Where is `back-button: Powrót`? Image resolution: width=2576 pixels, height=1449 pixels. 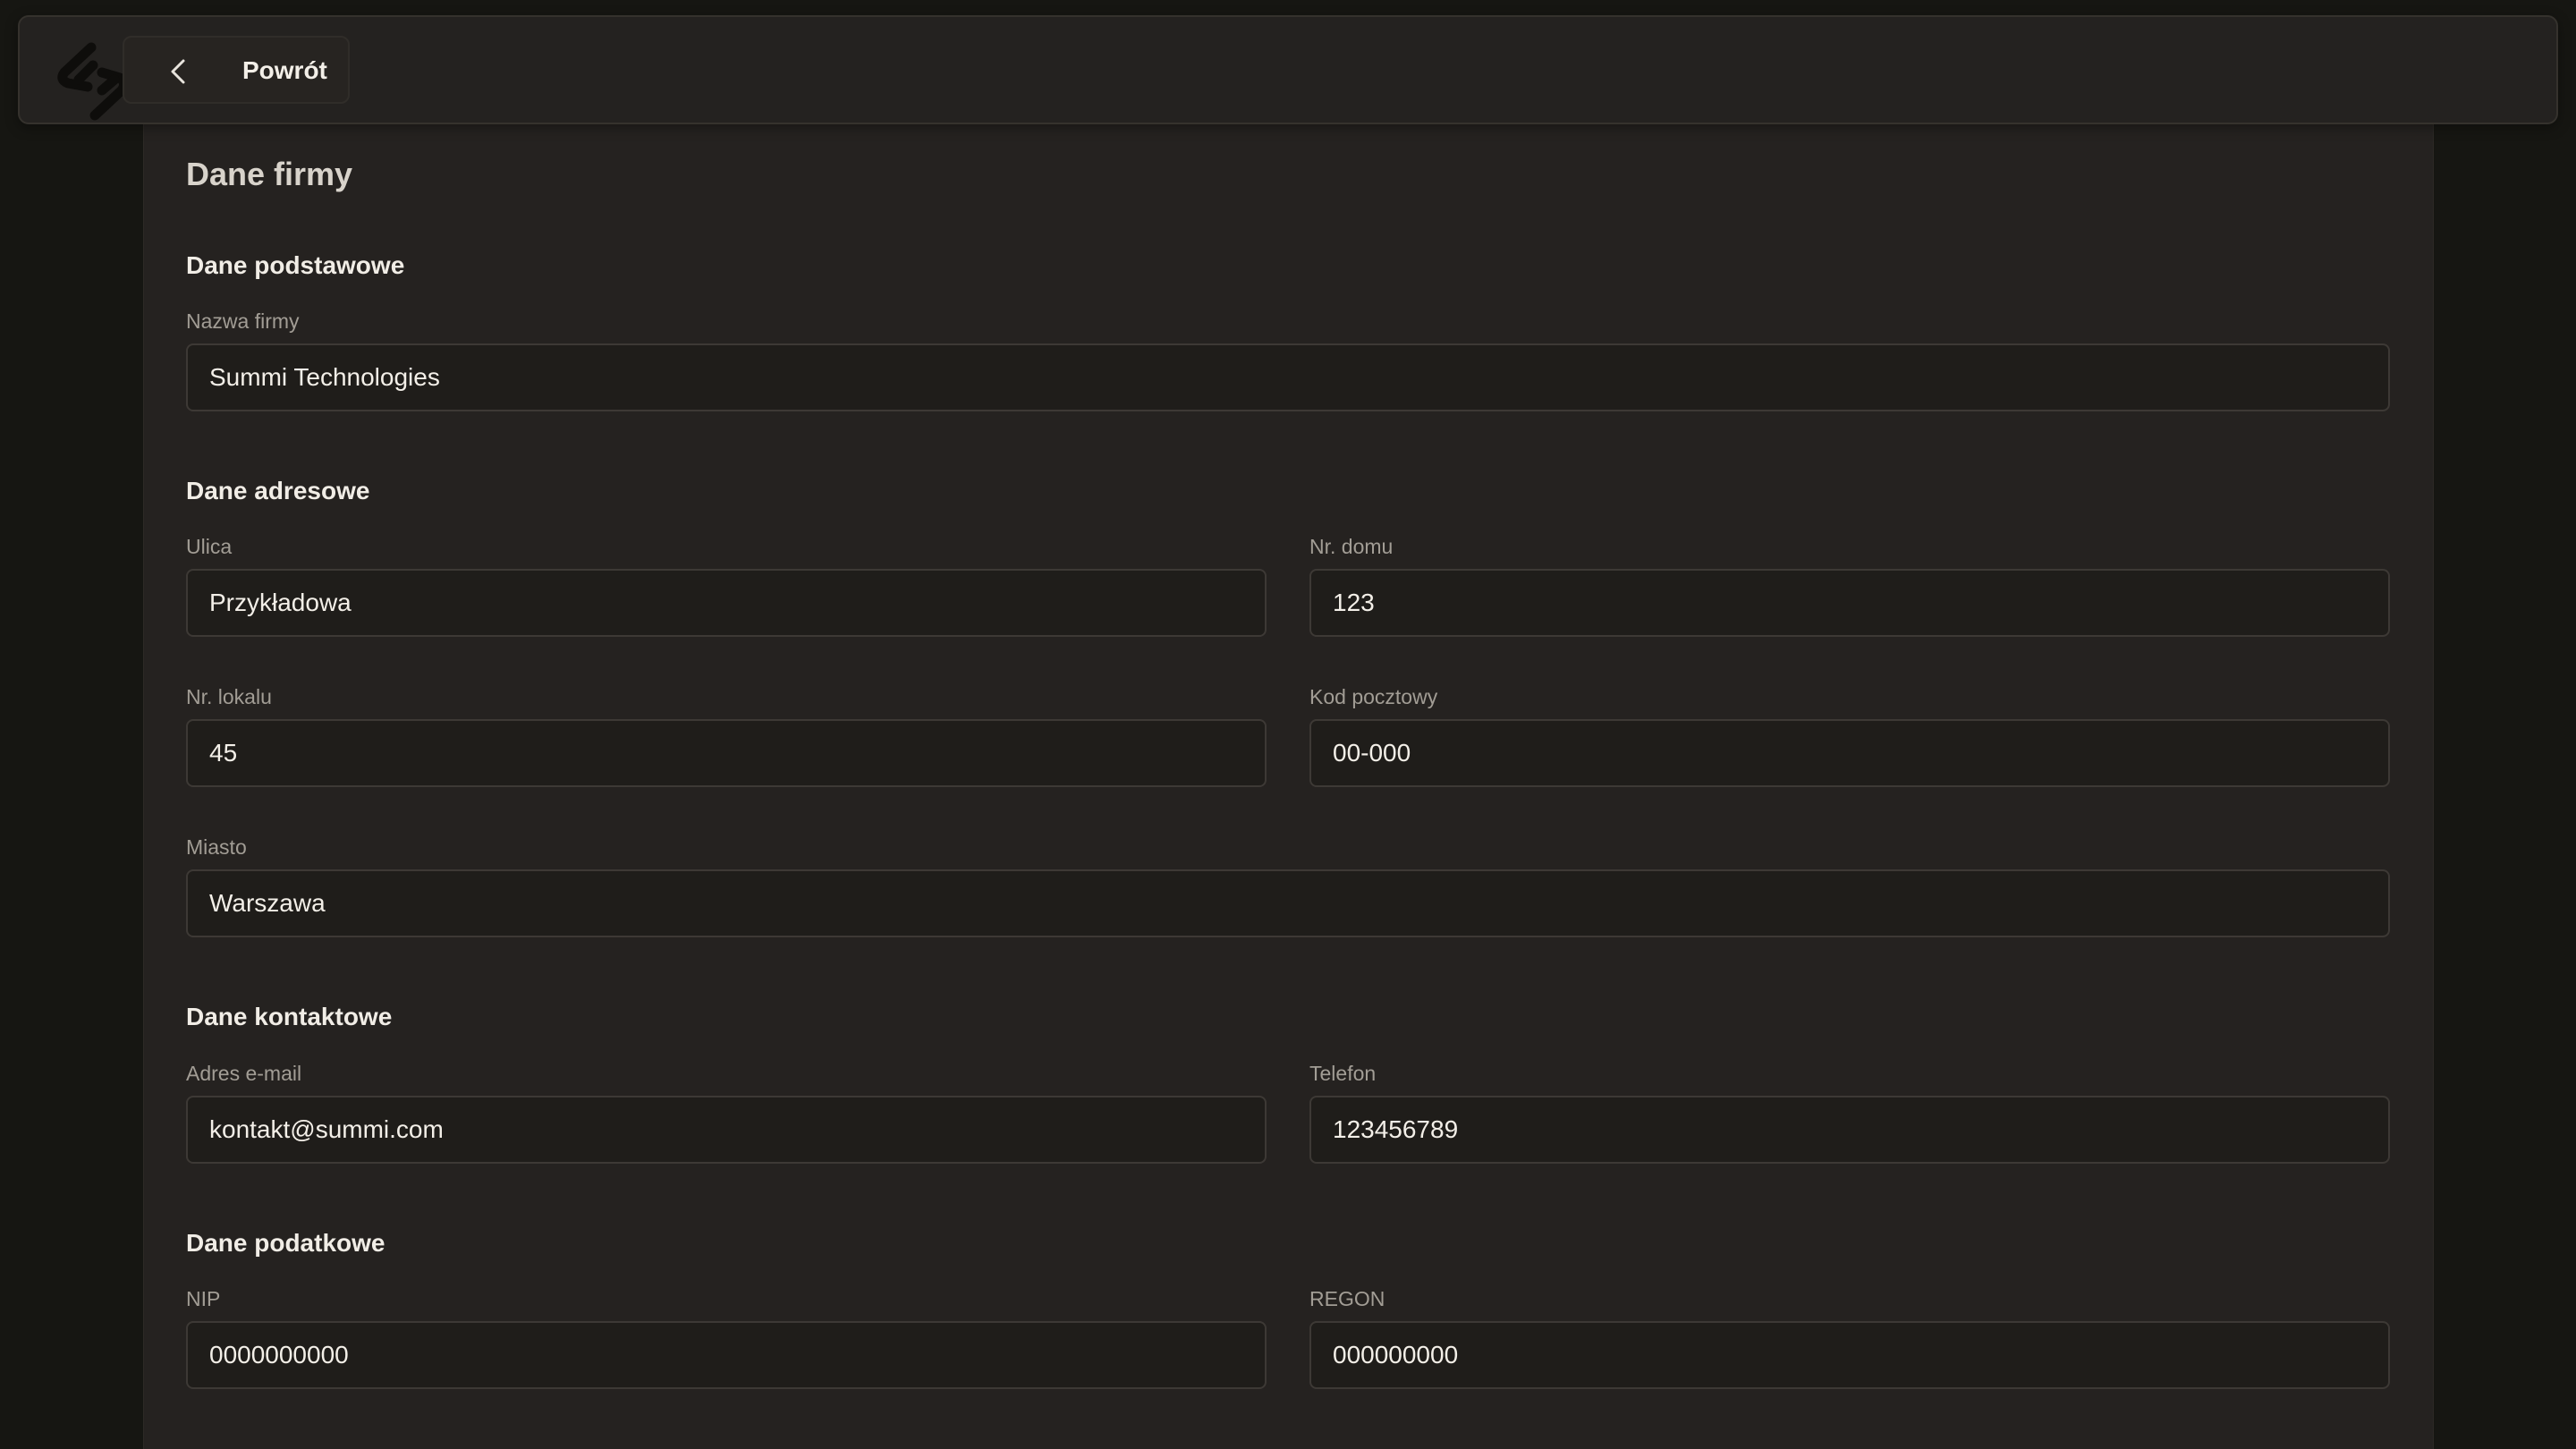 back-button: Powrót is located at coordinates (236, 70).